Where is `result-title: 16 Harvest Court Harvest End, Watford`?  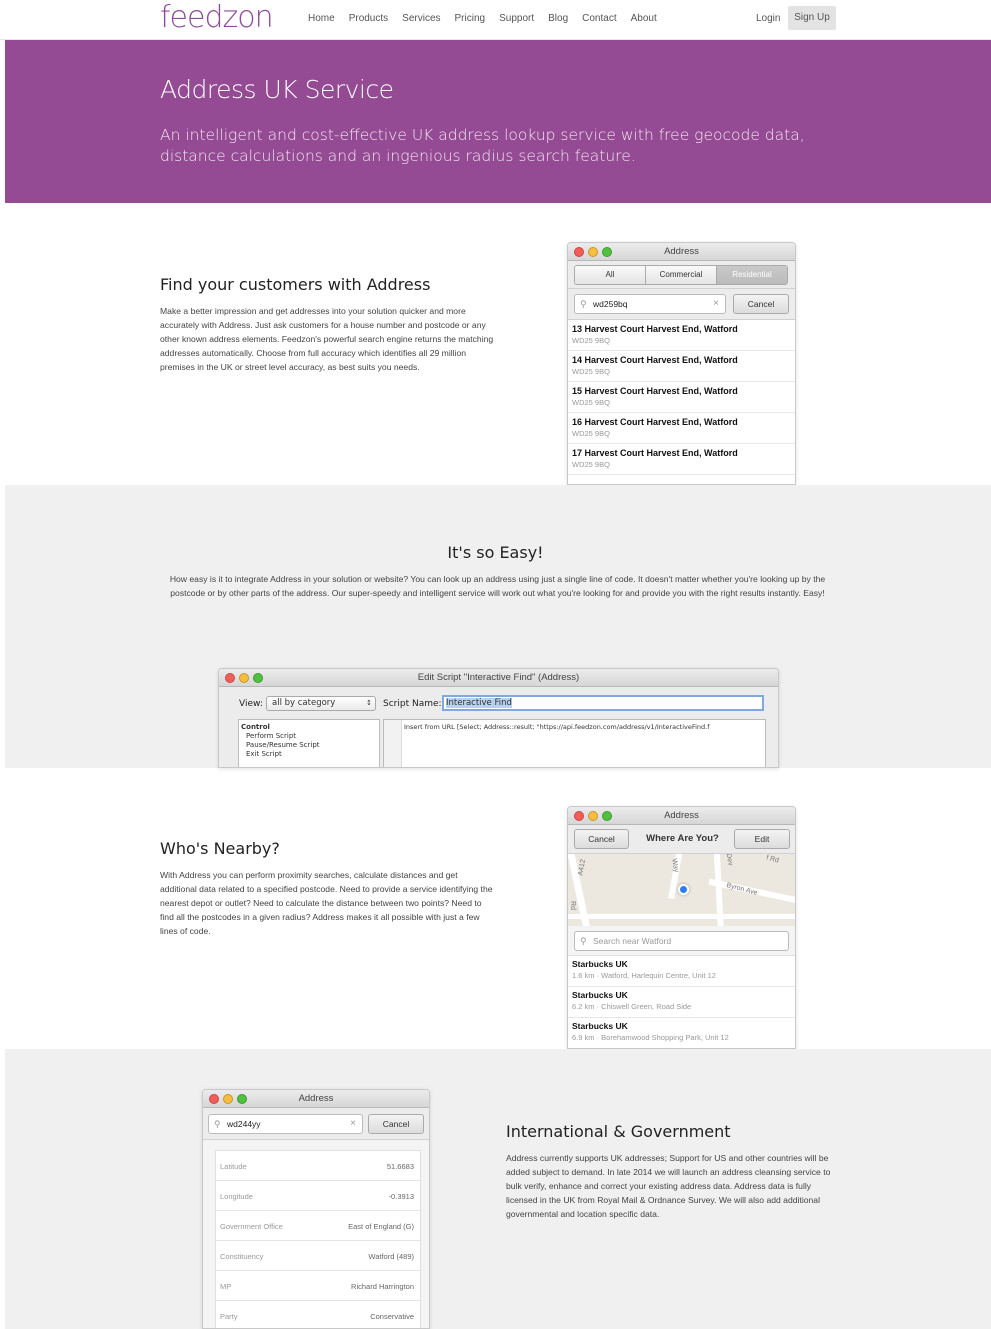 result-title: 16 Harvest Court Harvest End, Watford is located at coordinates (655, 422).